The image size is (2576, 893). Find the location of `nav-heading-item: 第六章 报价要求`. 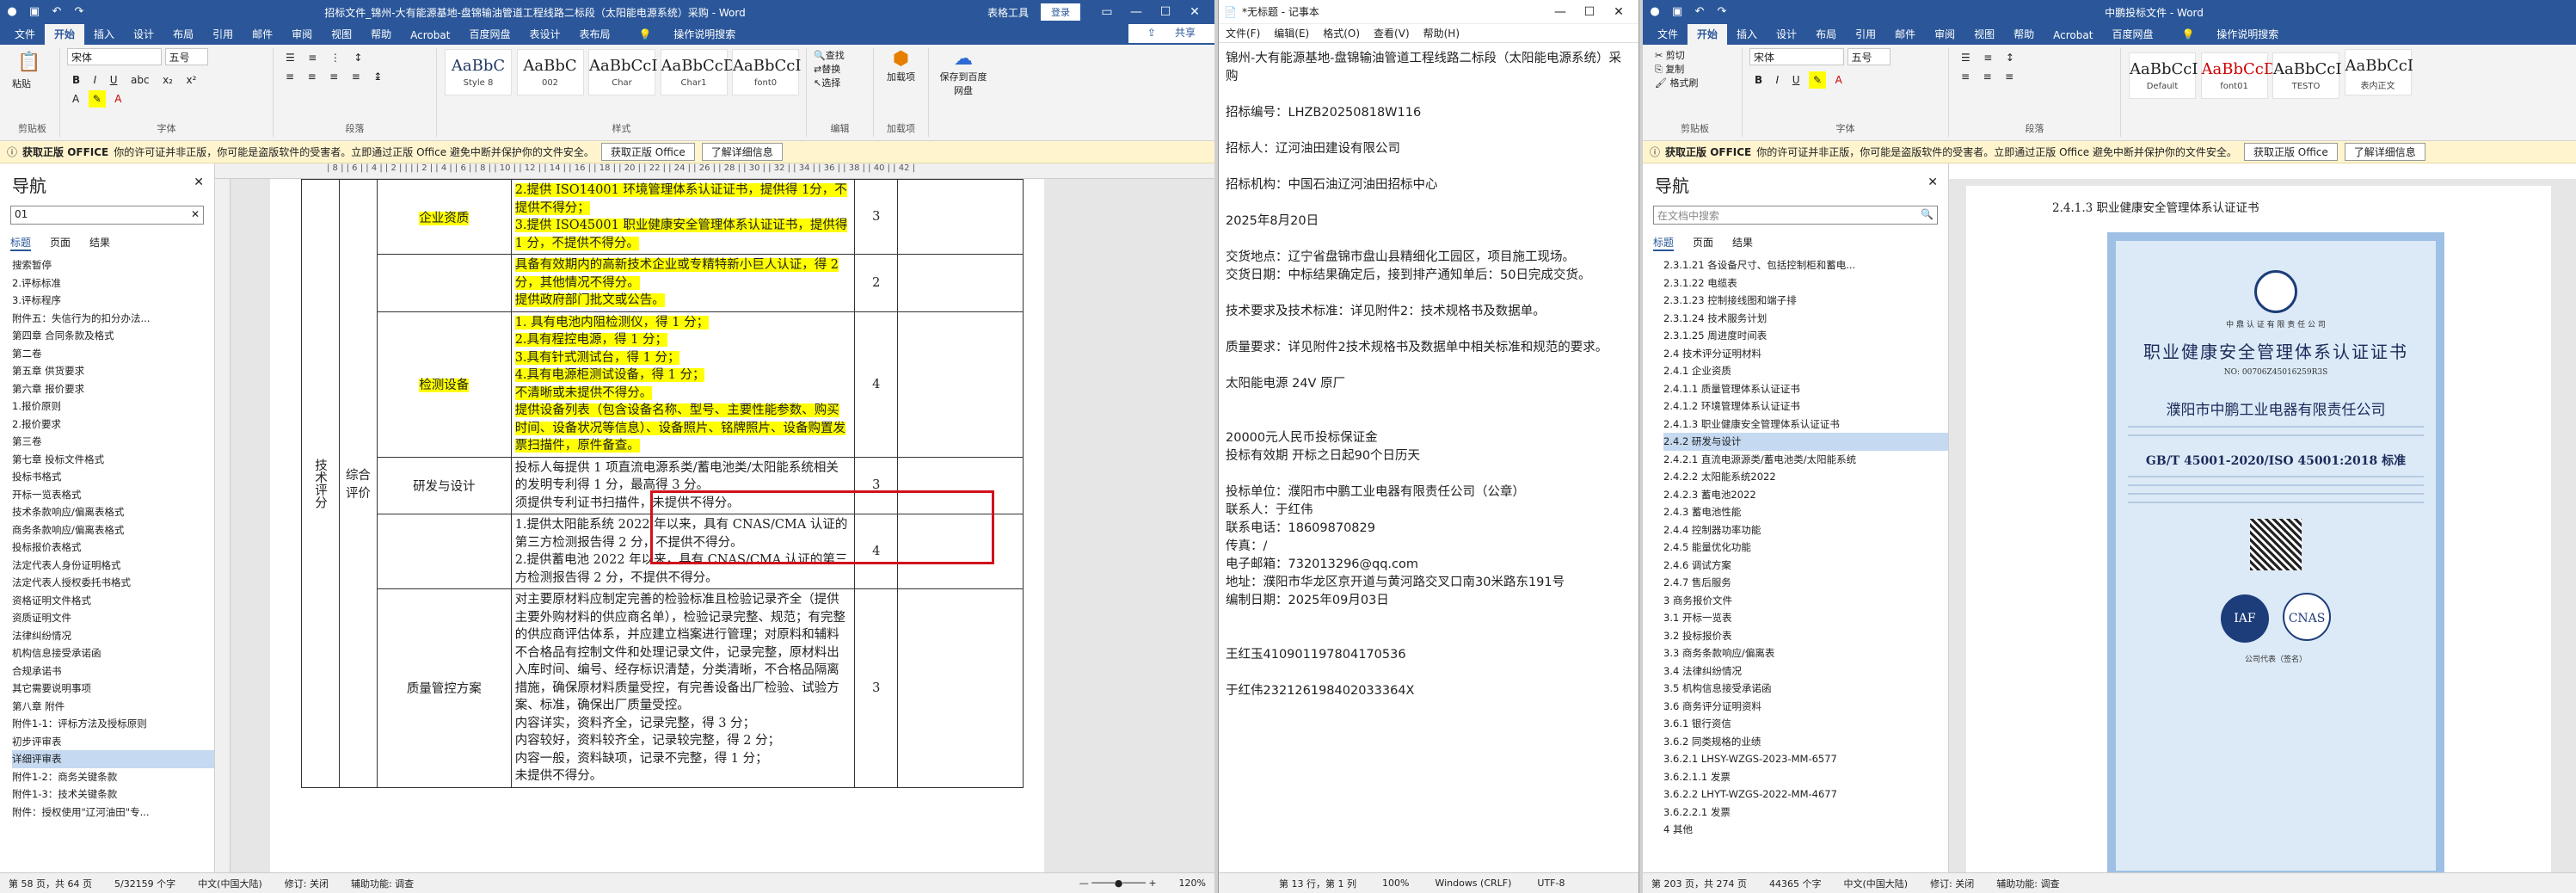

nav-heading-item: 第六章 报价要求 is located at coordinates (113, 389).